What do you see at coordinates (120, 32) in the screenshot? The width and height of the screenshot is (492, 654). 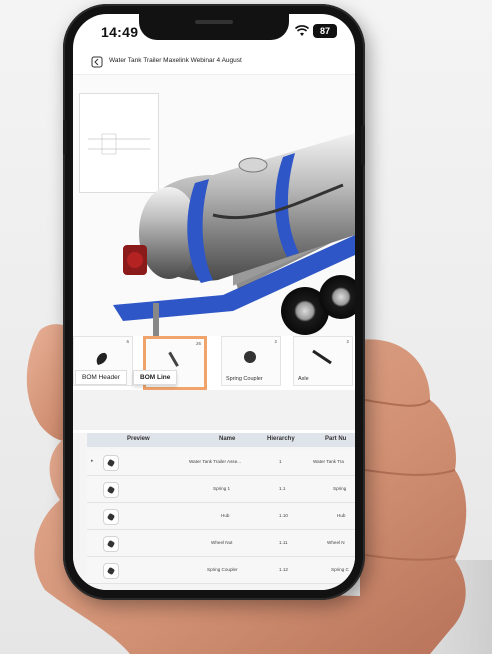 I see `status-time: 14:49` at bounding box center [120, 32].